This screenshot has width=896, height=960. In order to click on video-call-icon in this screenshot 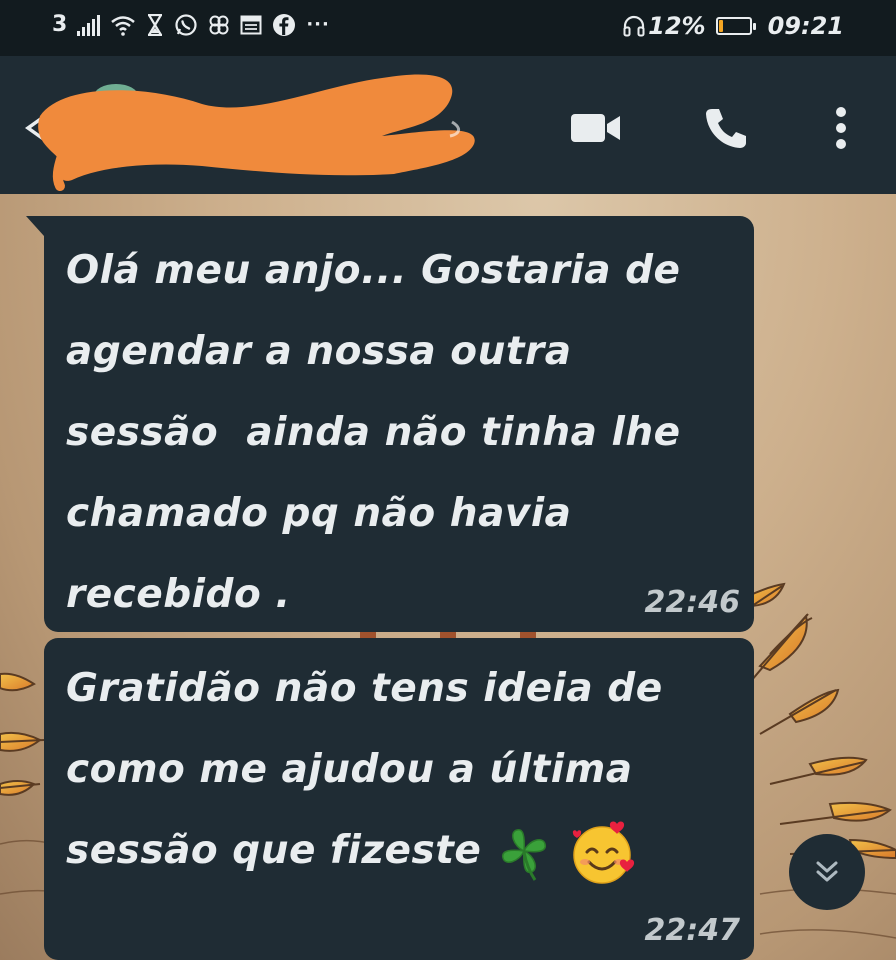, I will do `click(595, 128)`.